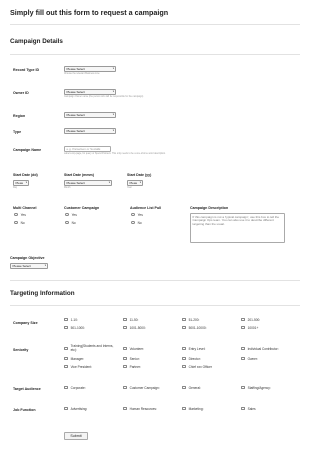 Image resolution: width=320 pixels, height=452 pixels. I want to click on target-audience-option: General:, so click(191, 387).